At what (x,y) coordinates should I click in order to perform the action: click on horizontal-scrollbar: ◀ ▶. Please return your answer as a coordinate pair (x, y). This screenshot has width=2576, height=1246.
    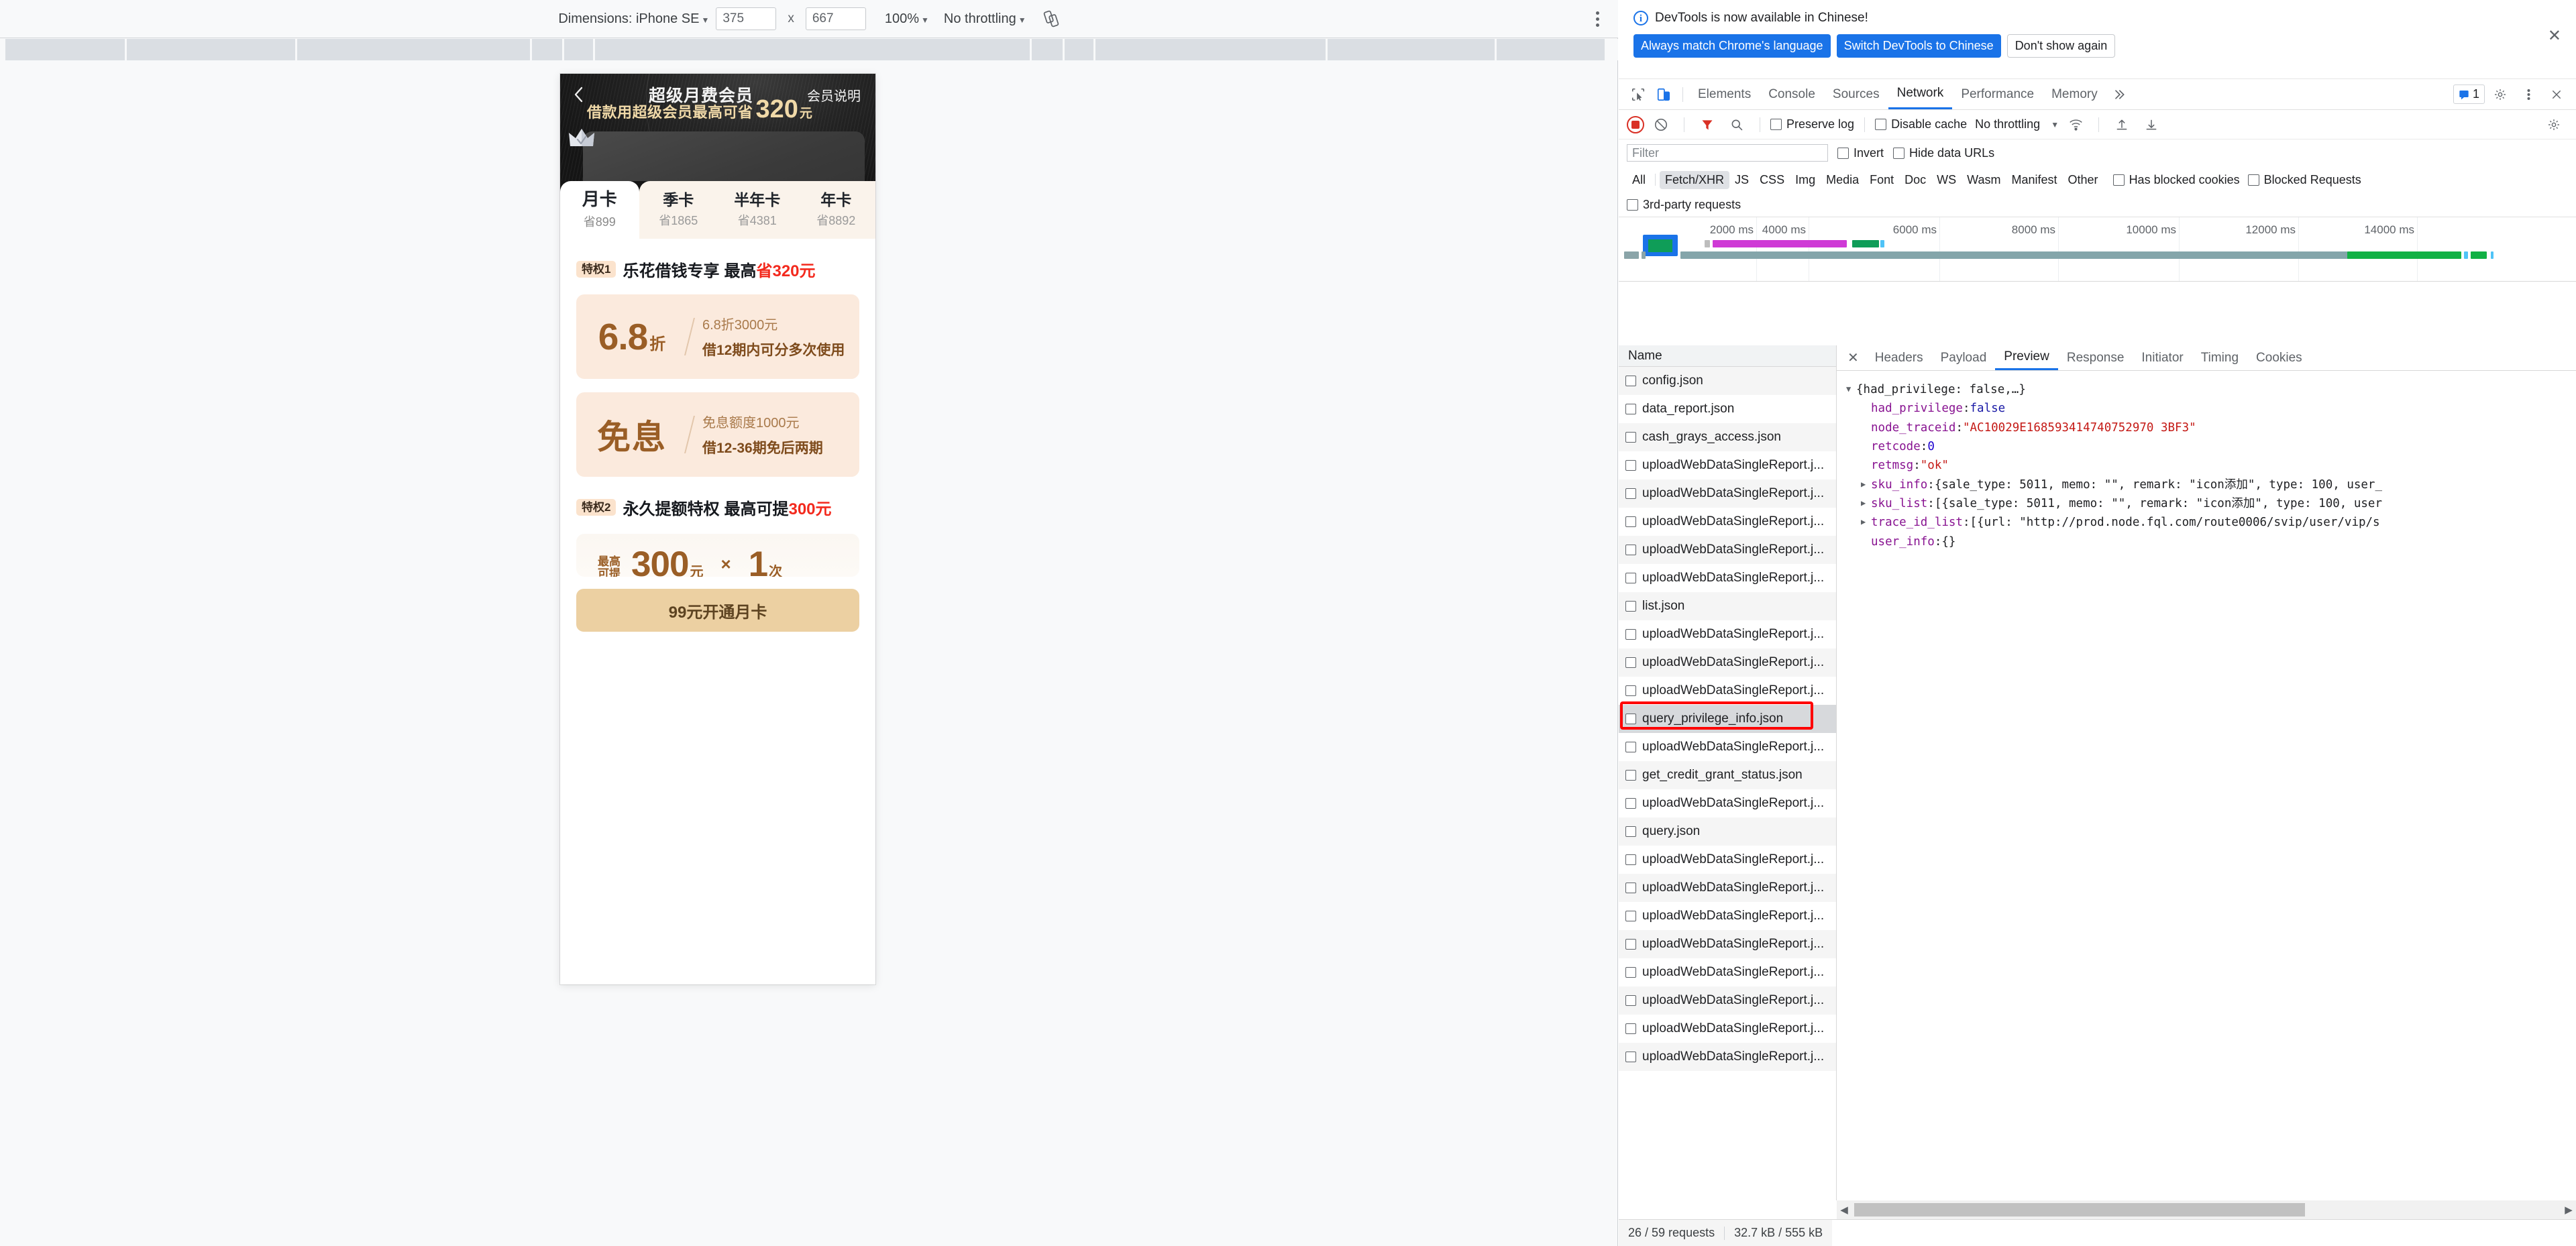
    Looking at the image, I should click on (2206, 1209).